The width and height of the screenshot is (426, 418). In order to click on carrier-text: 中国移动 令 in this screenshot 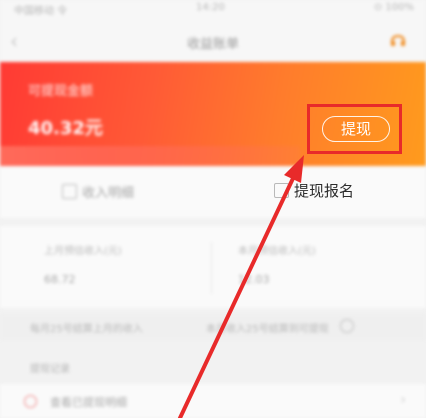, I will do `click(41, 11)`.